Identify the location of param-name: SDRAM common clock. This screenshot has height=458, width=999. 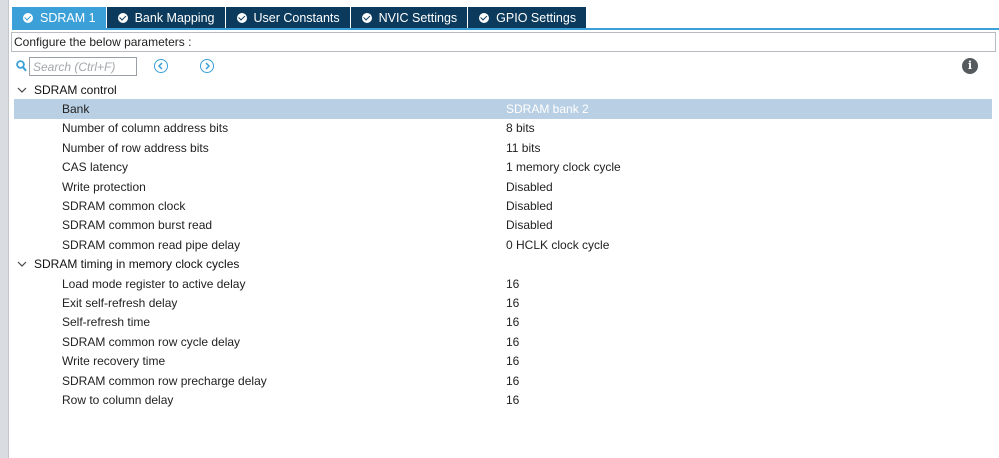
(124, 206).